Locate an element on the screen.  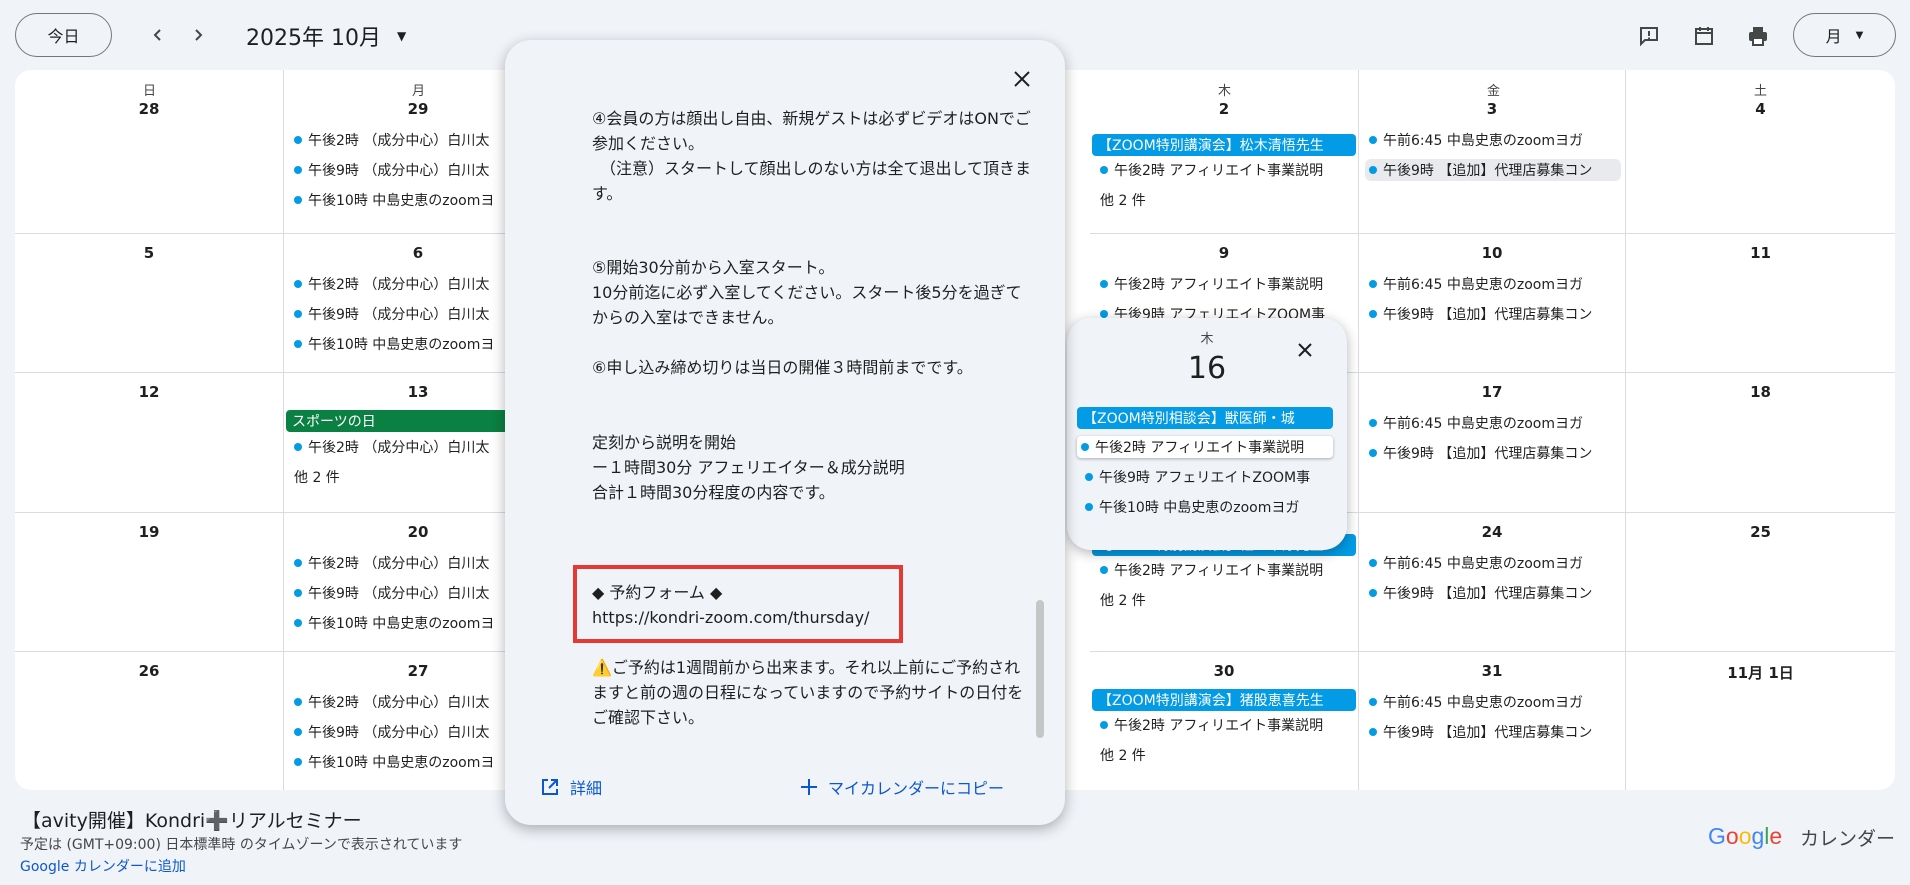
day-cell: 26 is located at coordinates (149, 721).